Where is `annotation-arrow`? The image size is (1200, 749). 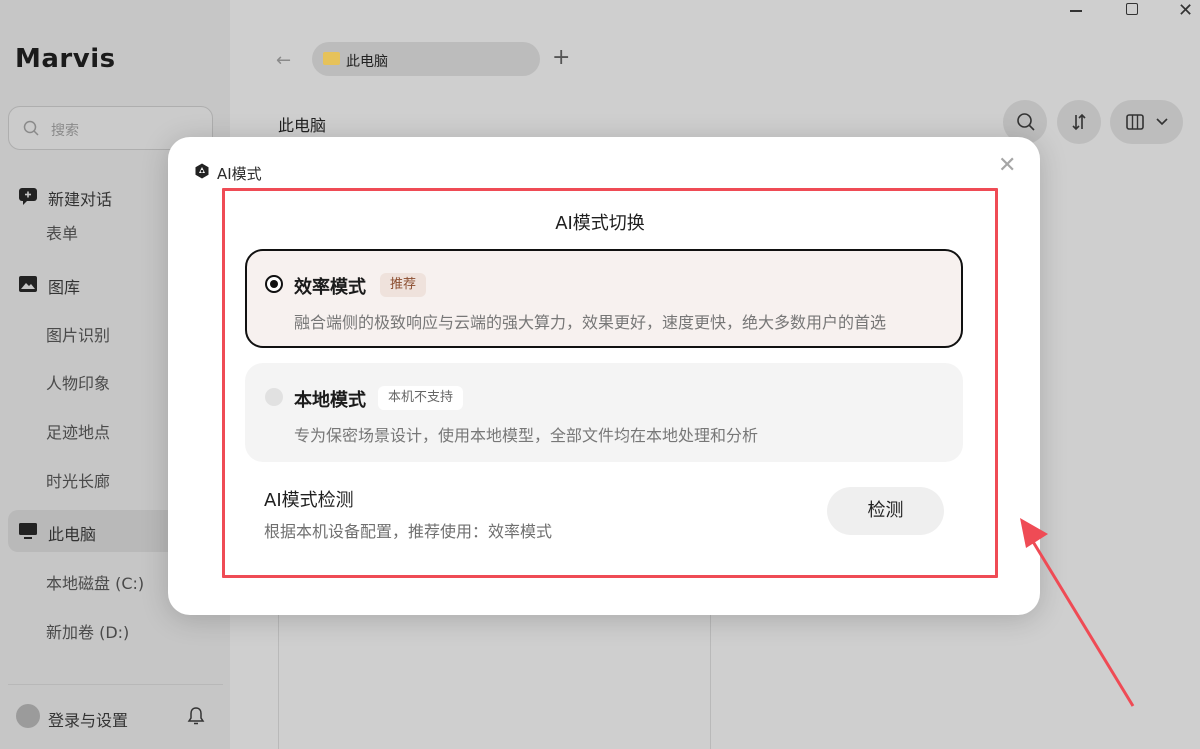 annotation-arrow is located at coordinates (1077, 612).